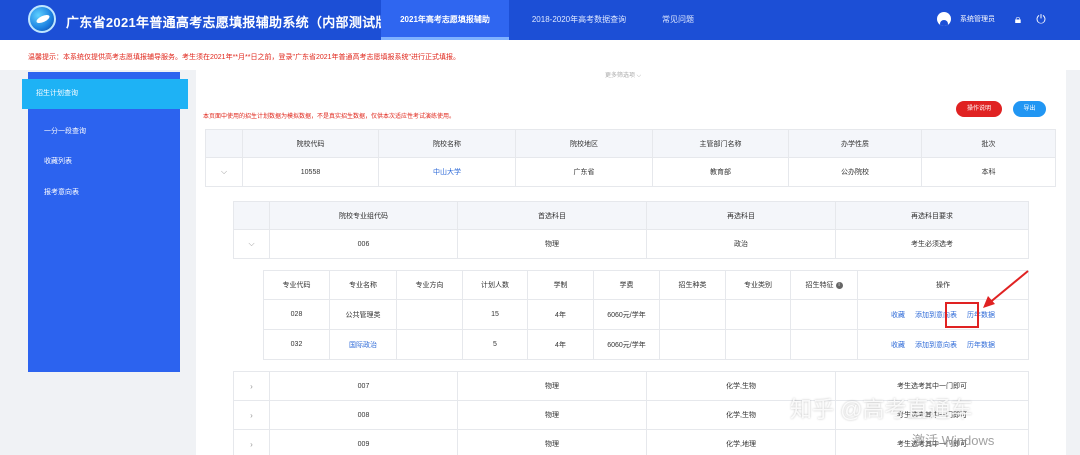 This screenshot has width=1080, height=455. What do you see at coordinates (623, 75) in the screenshot?
I see `more-filters-toggle: 更多筛选项 ⌵` at bounding box center [623, 75].